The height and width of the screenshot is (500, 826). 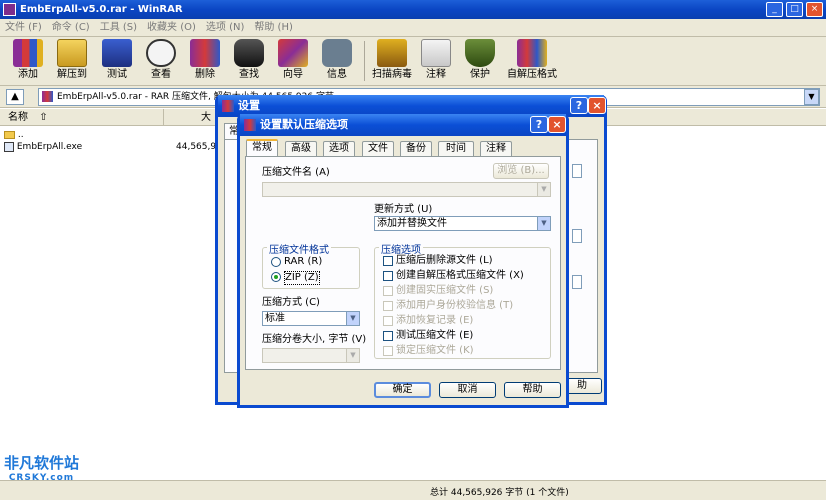 What do you see at coordinates (378, 148) in the screenshot?
I see `tab-files: 文件` at bounding box center [378, 148].